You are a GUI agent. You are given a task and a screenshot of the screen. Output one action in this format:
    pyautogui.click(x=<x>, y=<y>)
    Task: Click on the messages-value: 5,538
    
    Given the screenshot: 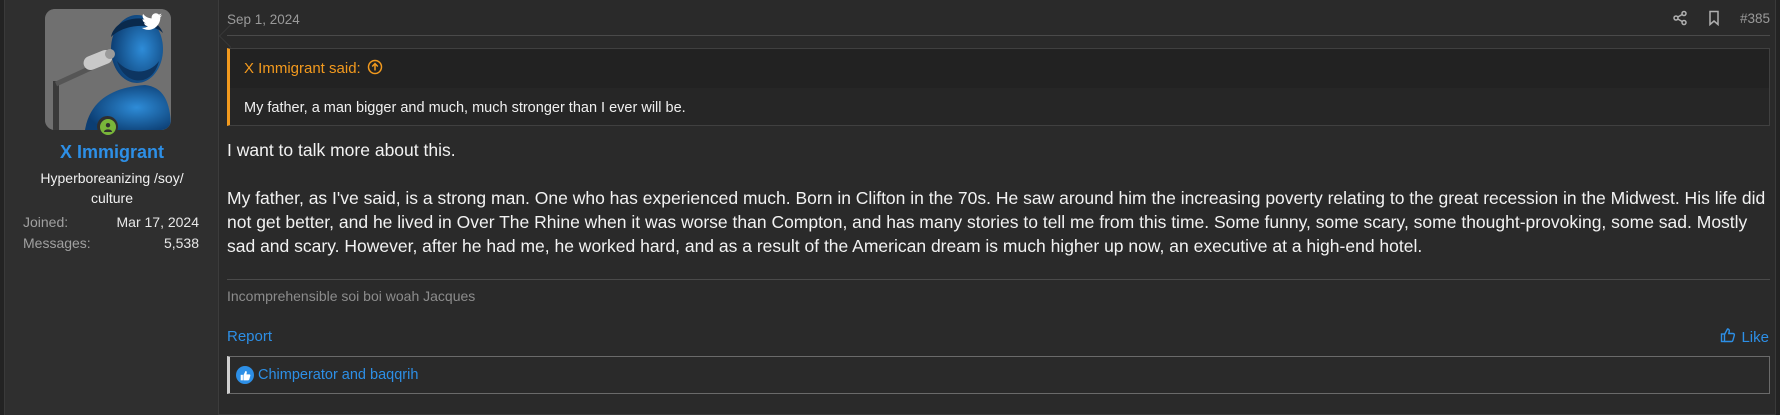 What is the action you would take?
    pyautogui.click(x=181, y=243)
    